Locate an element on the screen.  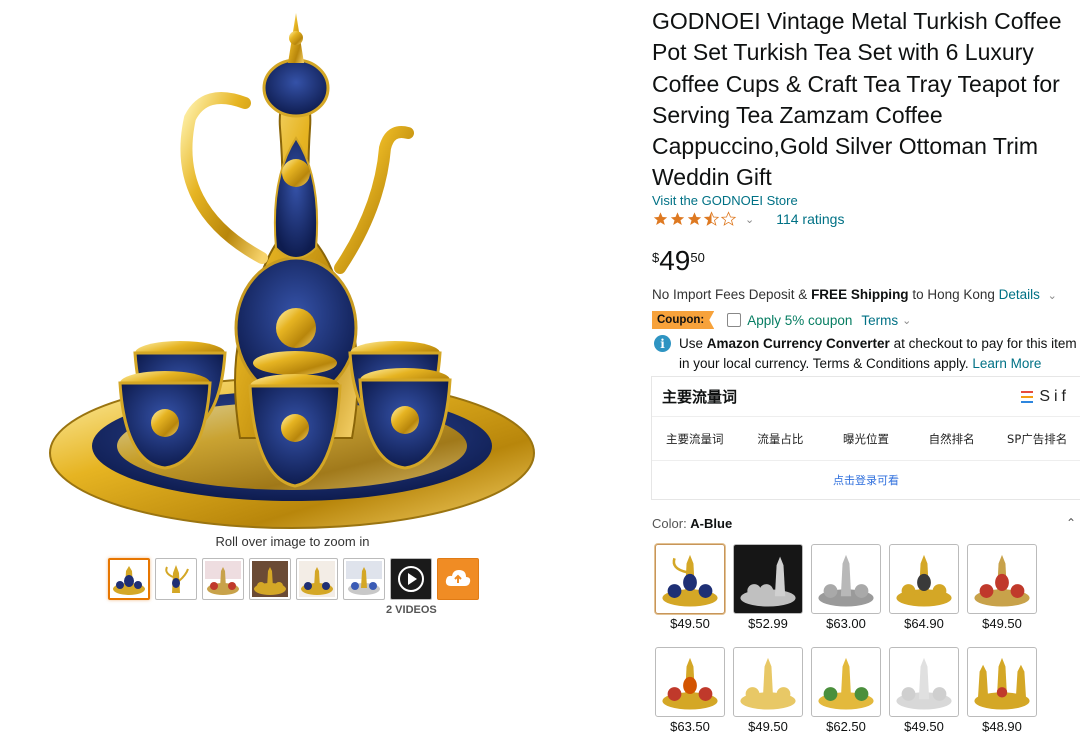
star-empty-icon is located at coordinates (728, 218).